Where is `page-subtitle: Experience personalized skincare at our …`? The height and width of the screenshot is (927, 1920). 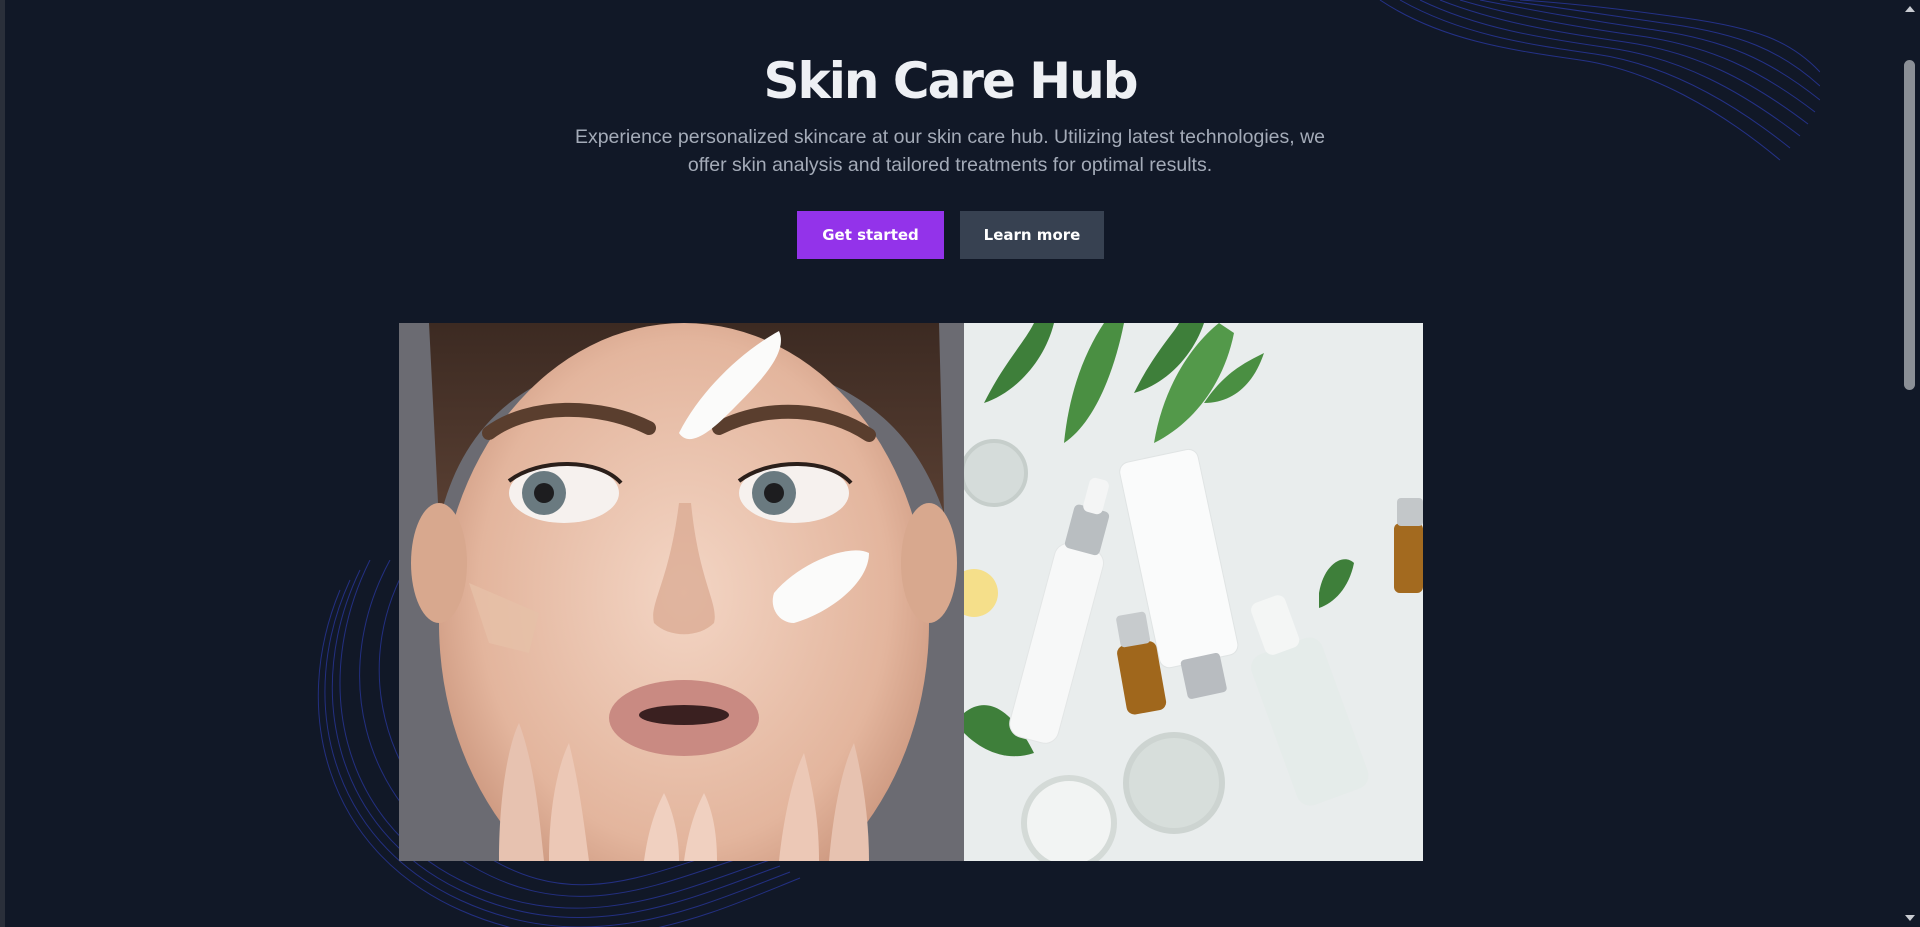 page-subtitle: Experience personalized skincare at our … is located at coordinates (950, 151).